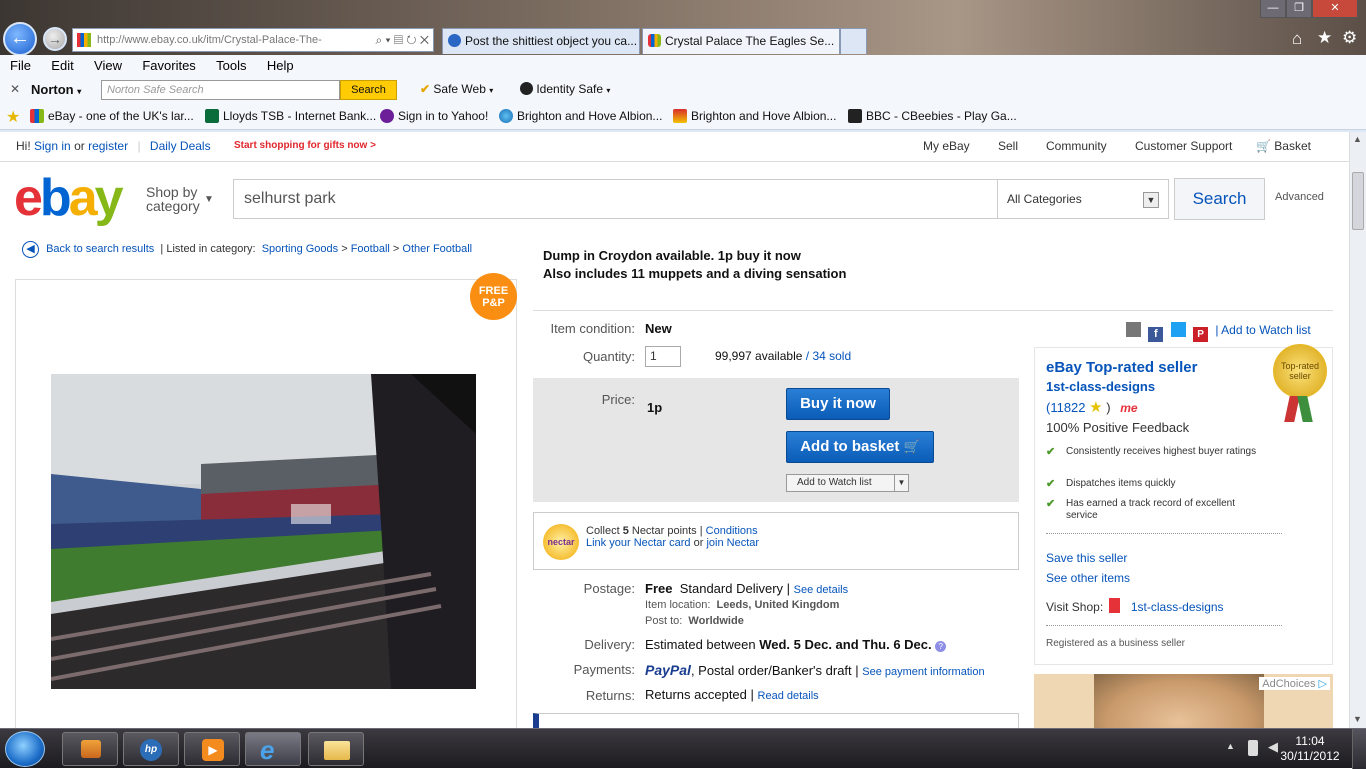 The image size is (1366, 769). I want to click on nectar-conditions-link: Conditions, so click(732, 531).